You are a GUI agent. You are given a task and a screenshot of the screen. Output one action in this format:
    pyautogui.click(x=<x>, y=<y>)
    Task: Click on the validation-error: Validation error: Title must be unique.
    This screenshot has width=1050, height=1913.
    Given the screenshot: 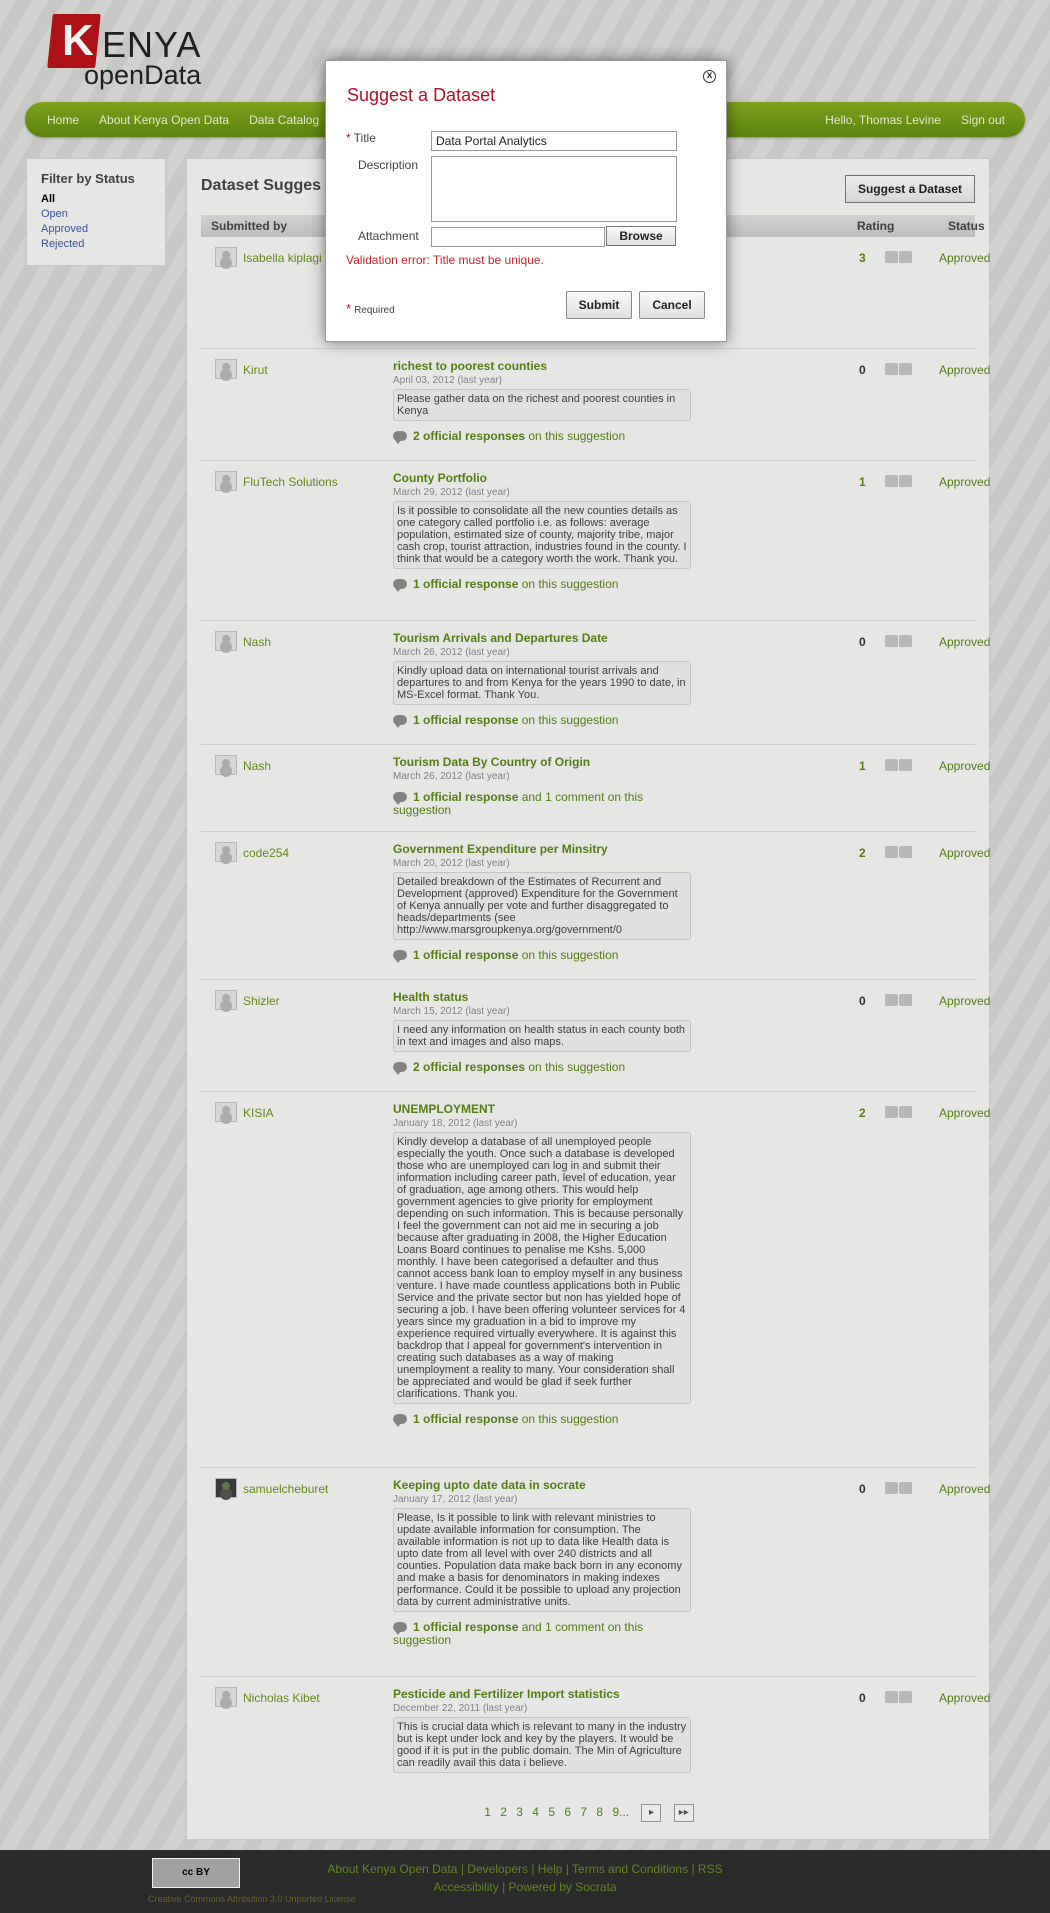 What is the action you would take?
    pyautogui.click(x=445, y=260)
    